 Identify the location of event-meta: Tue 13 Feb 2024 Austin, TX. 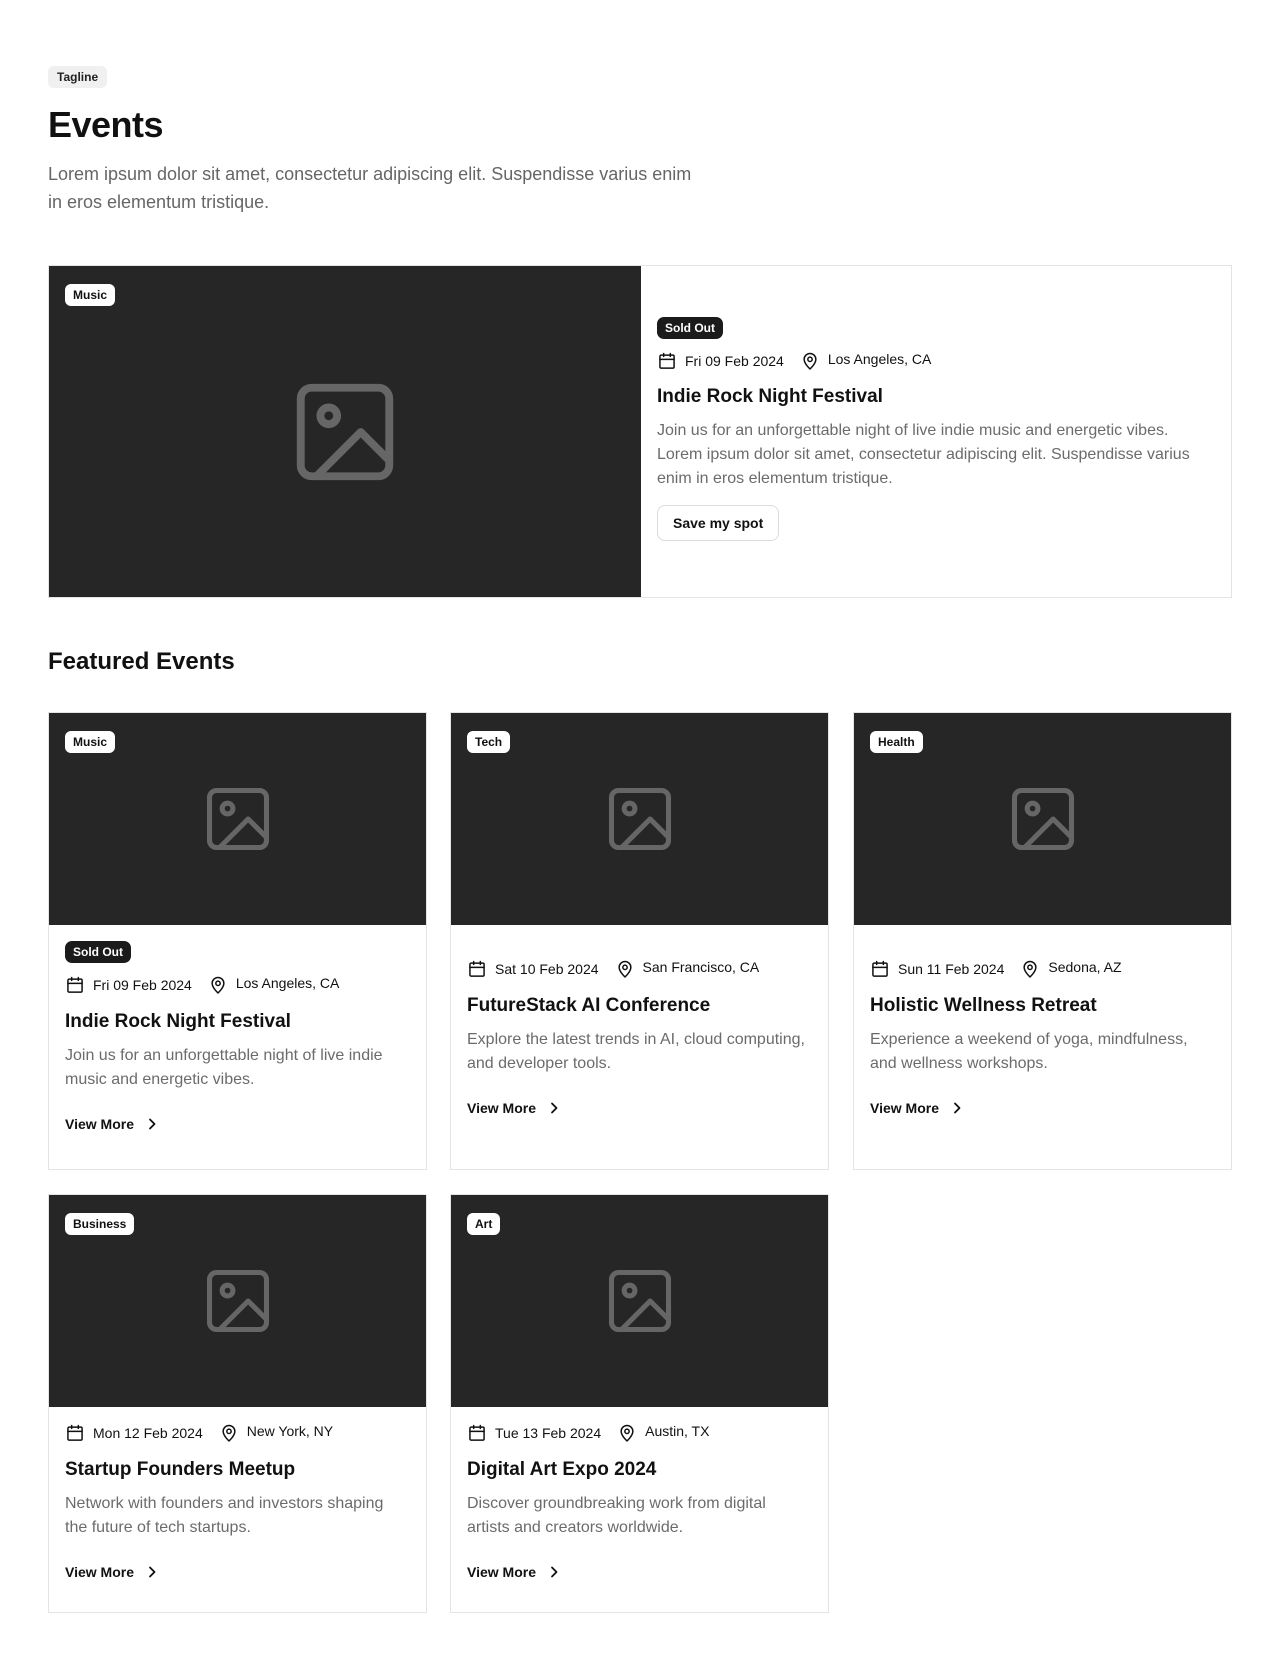
(639, 1433).